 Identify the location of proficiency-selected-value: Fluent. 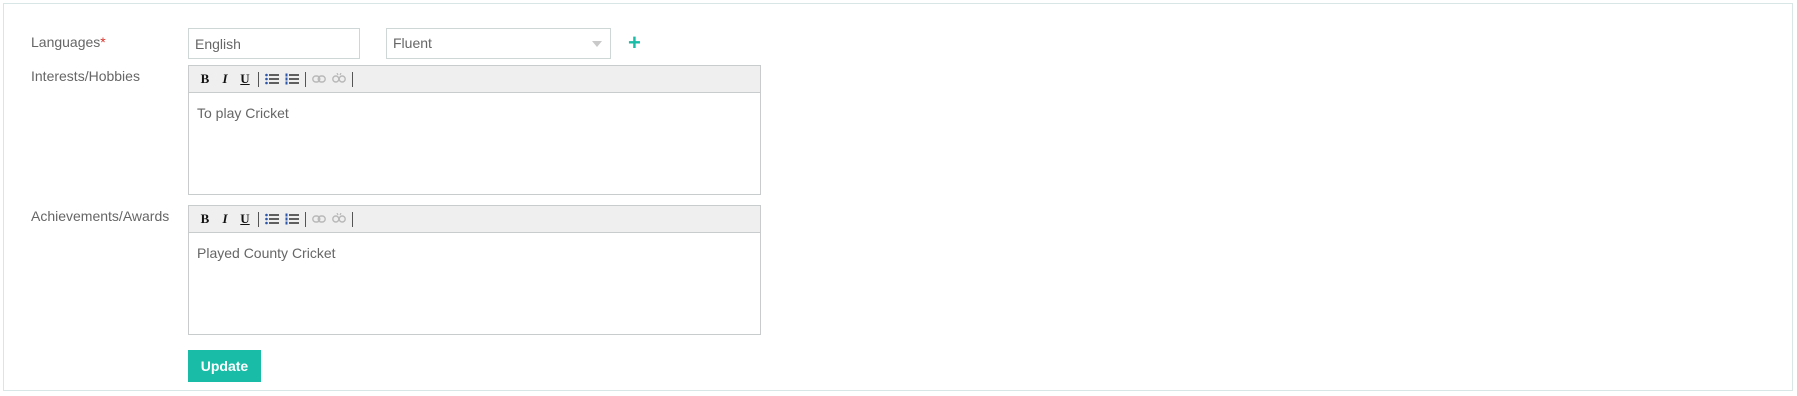
(412, 43).